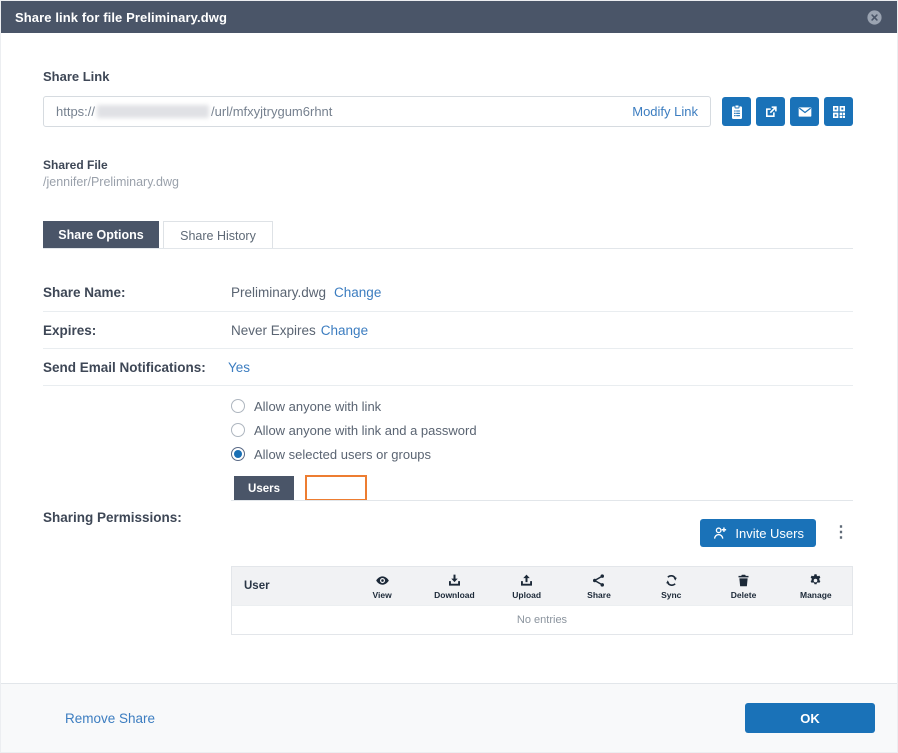  Describe the element at coordinates (816, 594) in the screenshot. I see `column-label: Manage` at that location.